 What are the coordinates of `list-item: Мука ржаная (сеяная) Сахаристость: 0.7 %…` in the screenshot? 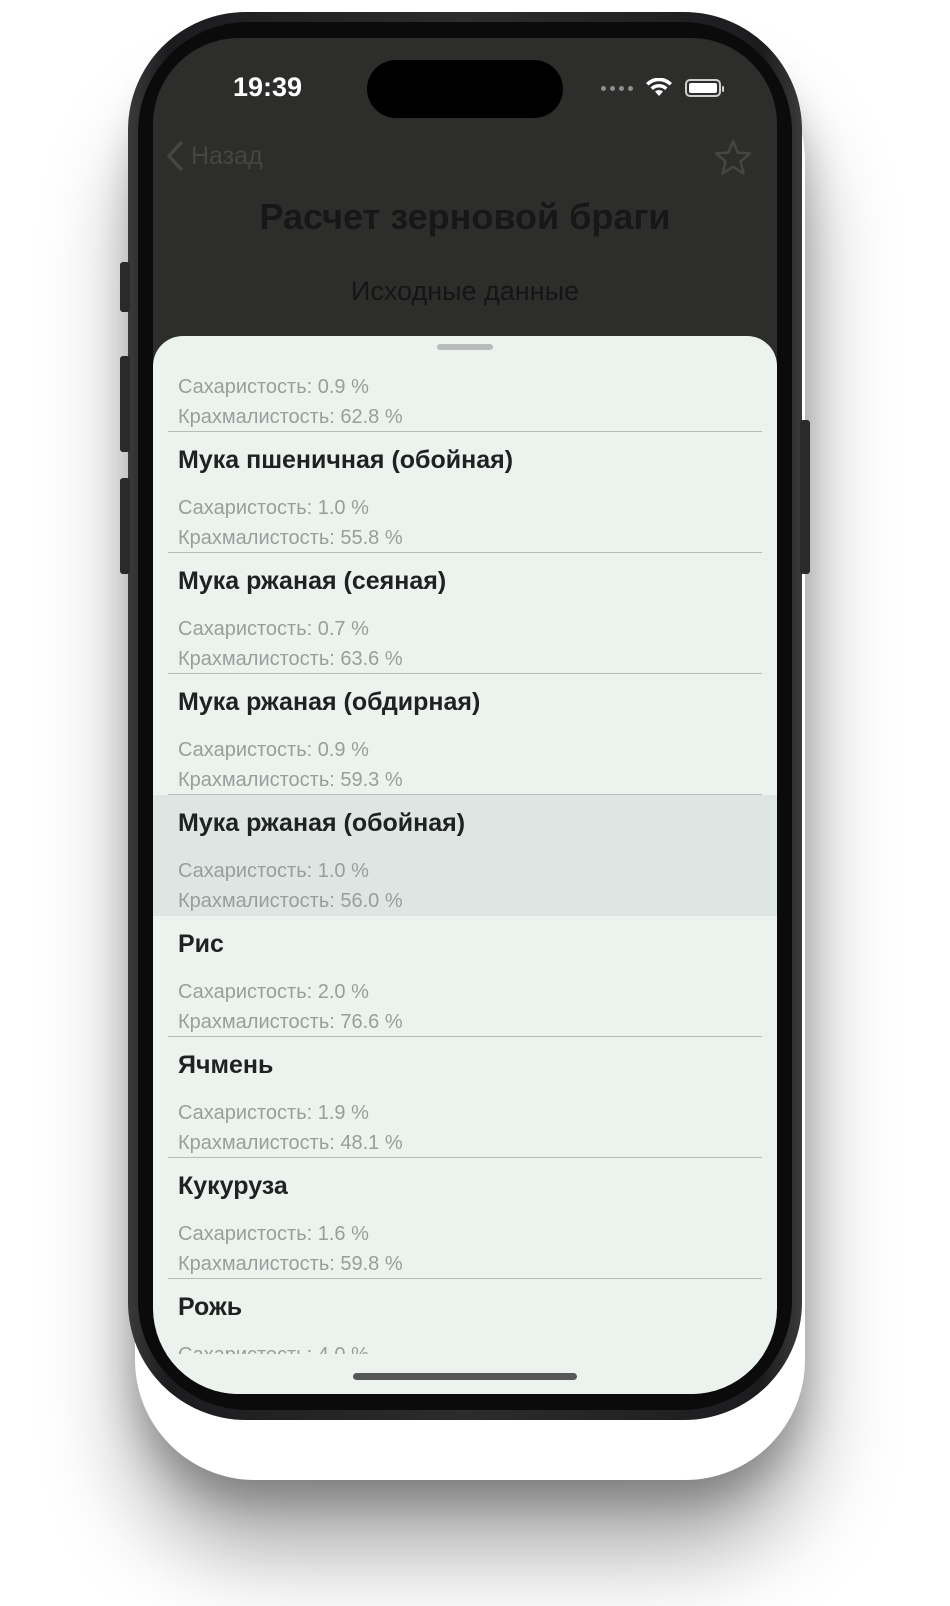 It's located at (465, 613).